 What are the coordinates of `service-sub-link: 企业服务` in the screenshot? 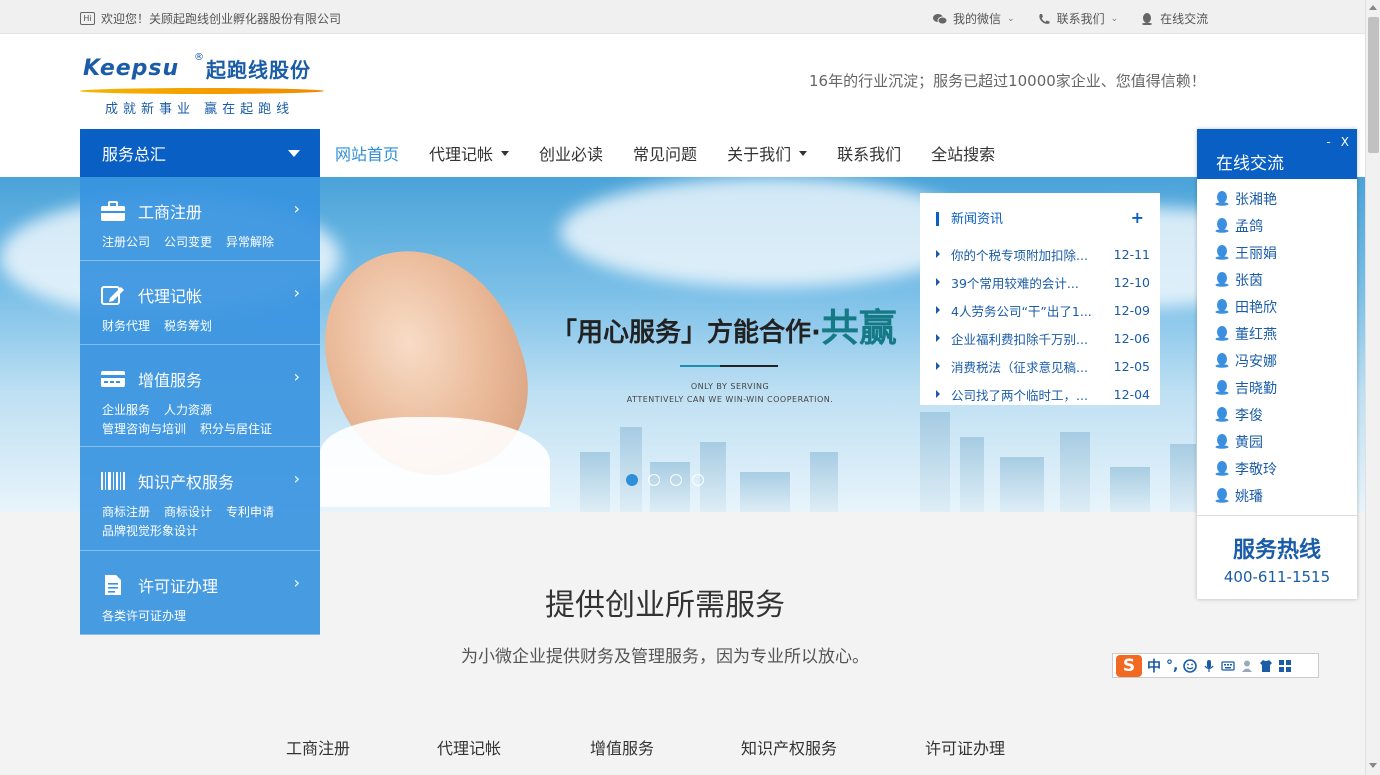 It's located at (126, 410).